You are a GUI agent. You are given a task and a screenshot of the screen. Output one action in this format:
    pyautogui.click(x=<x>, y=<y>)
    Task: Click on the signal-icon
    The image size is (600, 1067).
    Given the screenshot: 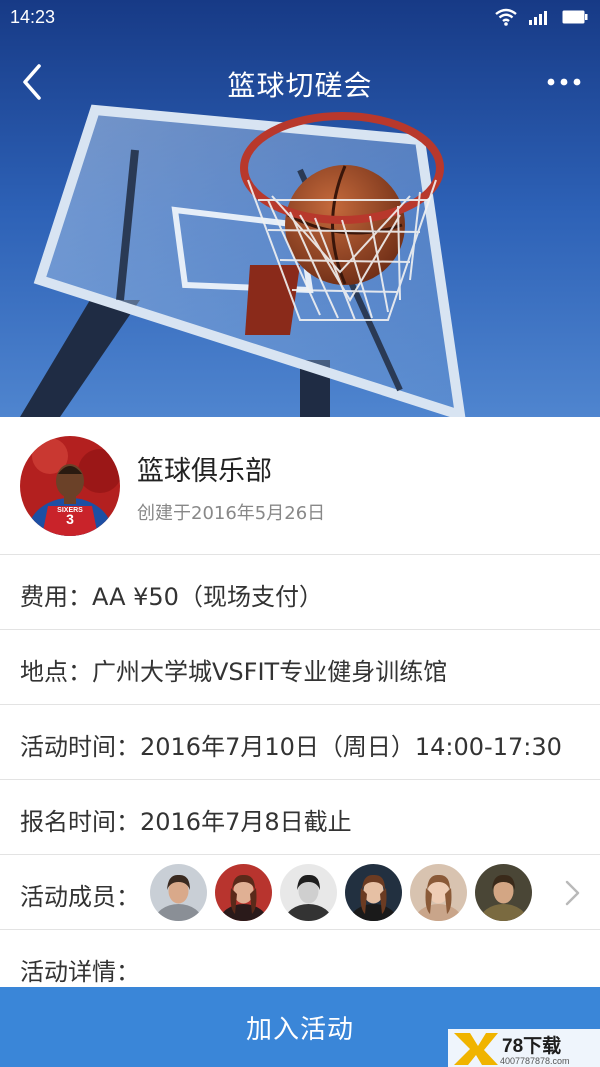 What is the action you would take?
    pyautogui.click(x=538, y=18)
    